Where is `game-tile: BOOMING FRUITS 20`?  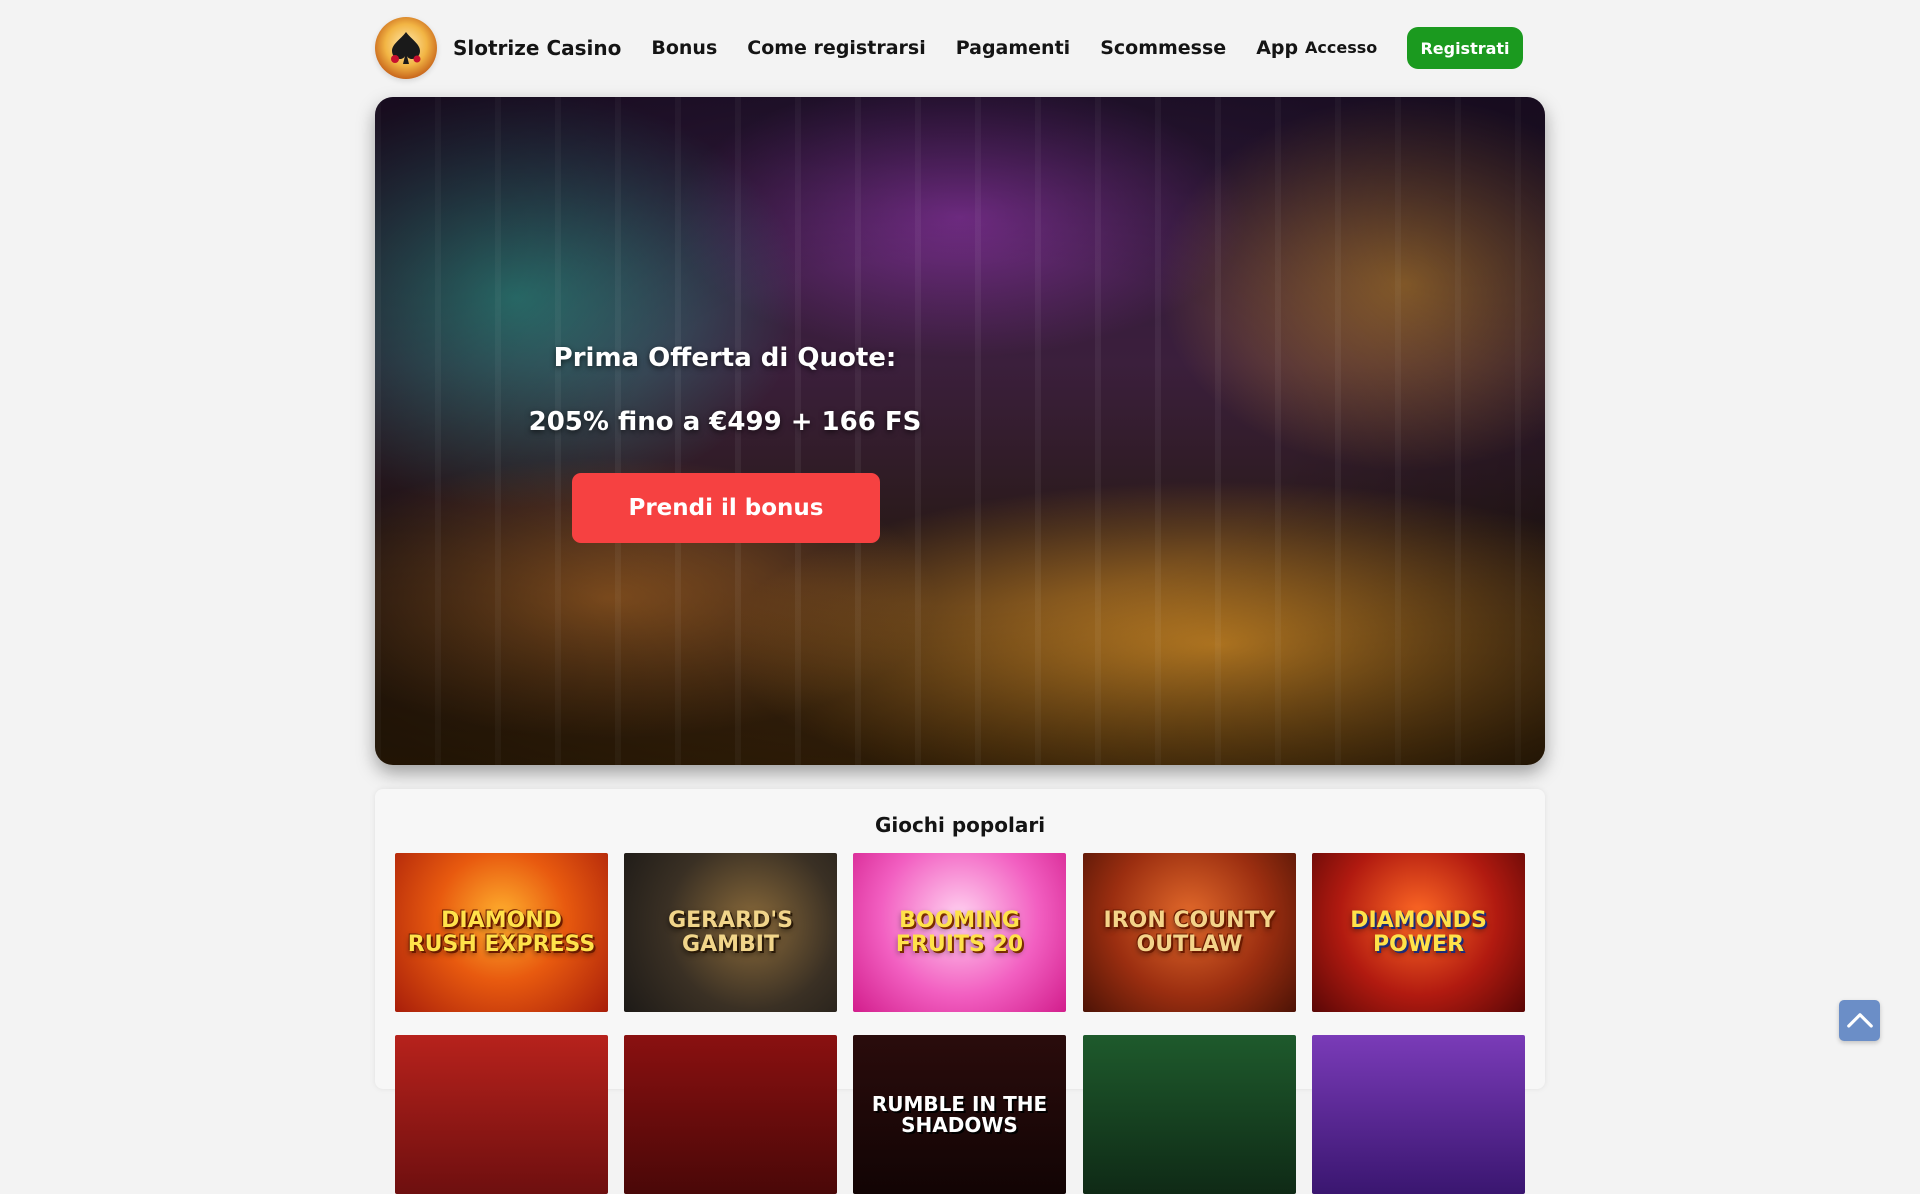 game-tile: BOOMING FRUITS 20 is located at coordinates (959, 932).